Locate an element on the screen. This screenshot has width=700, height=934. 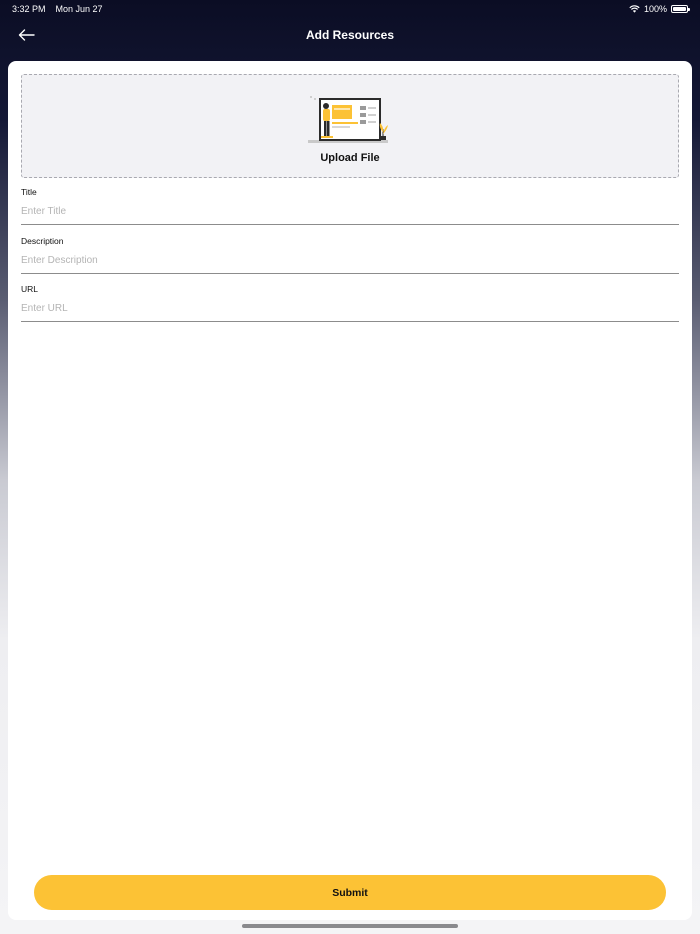
title-input is located at coordinates (350, 211).